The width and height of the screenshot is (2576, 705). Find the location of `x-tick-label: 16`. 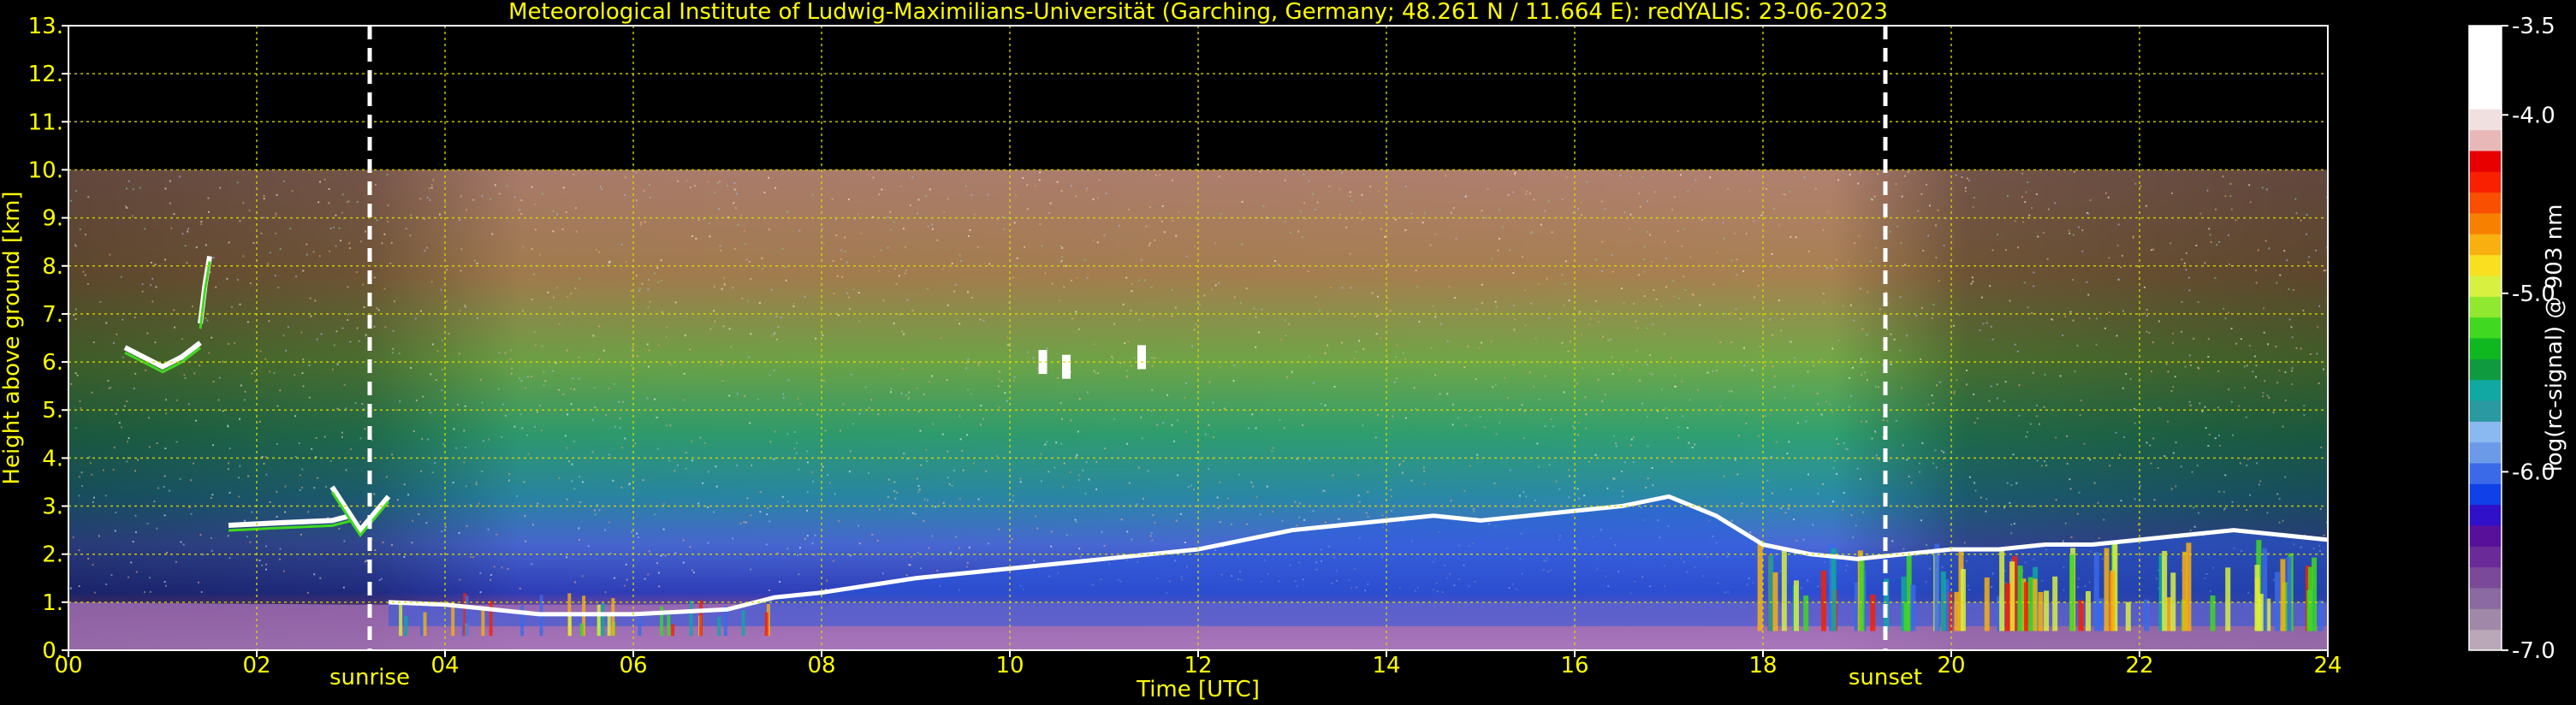

x-tick-label: 16 is located at coordinates (1574, 665).